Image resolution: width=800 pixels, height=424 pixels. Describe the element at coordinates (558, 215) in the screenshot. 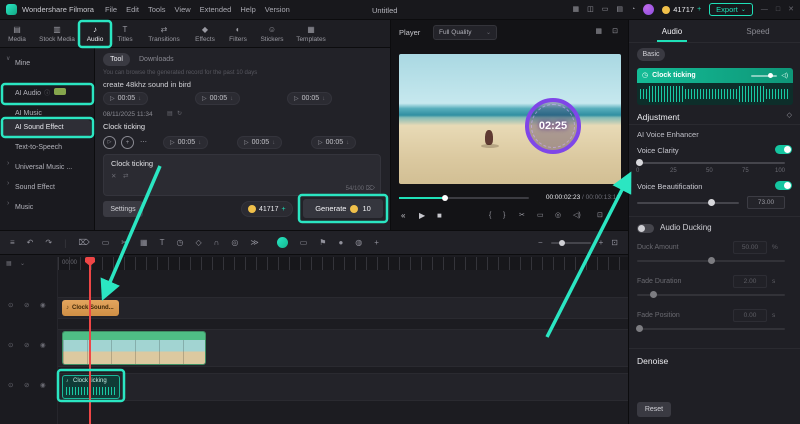

I see `snapshot-icon: ◎` at that location.